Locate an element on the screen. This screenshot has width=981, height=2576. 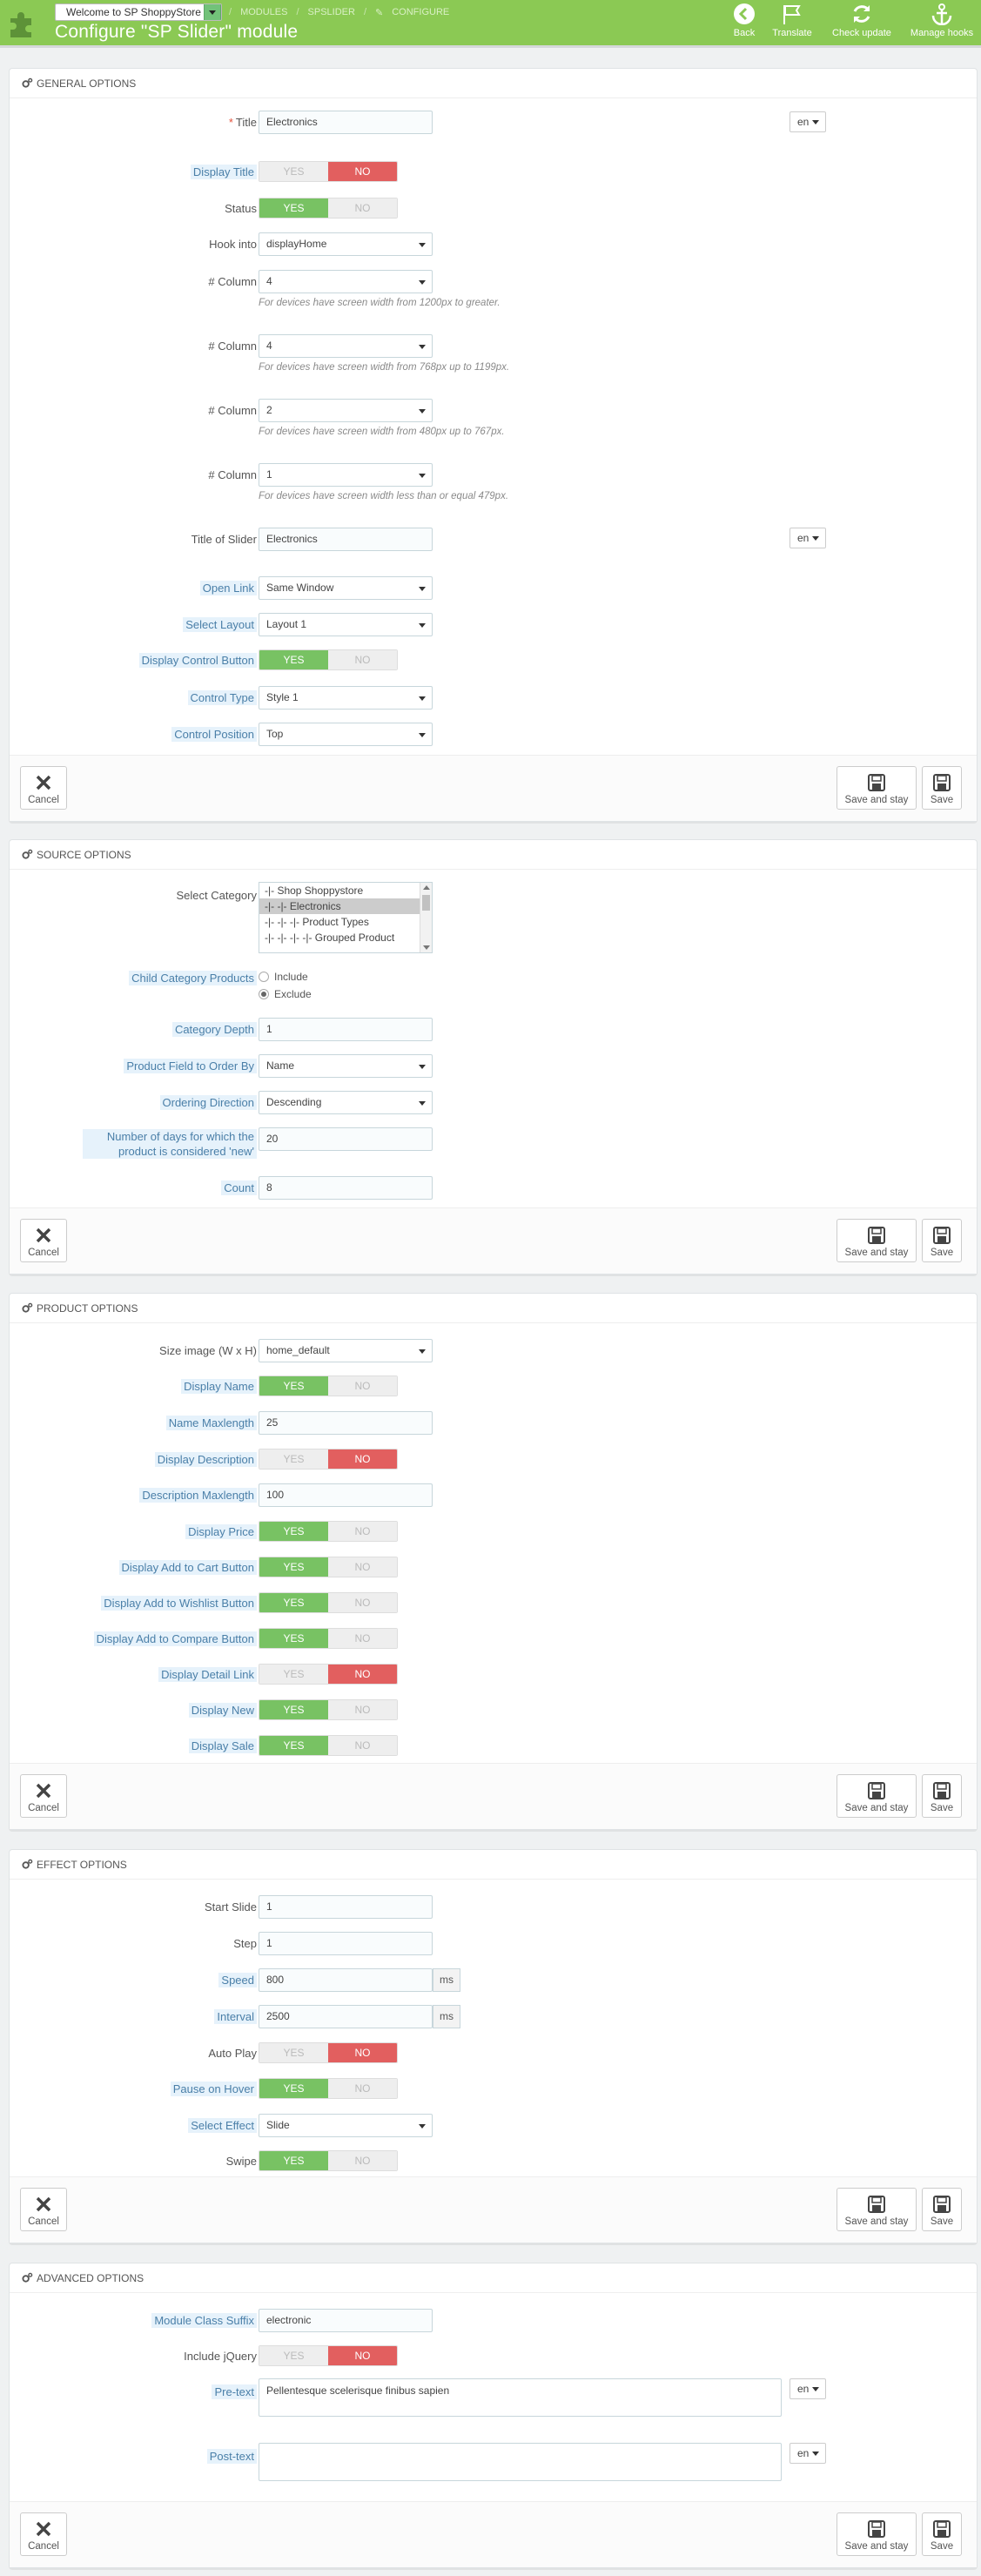
status-switch: YES NO is located at coordinates (328, 208).